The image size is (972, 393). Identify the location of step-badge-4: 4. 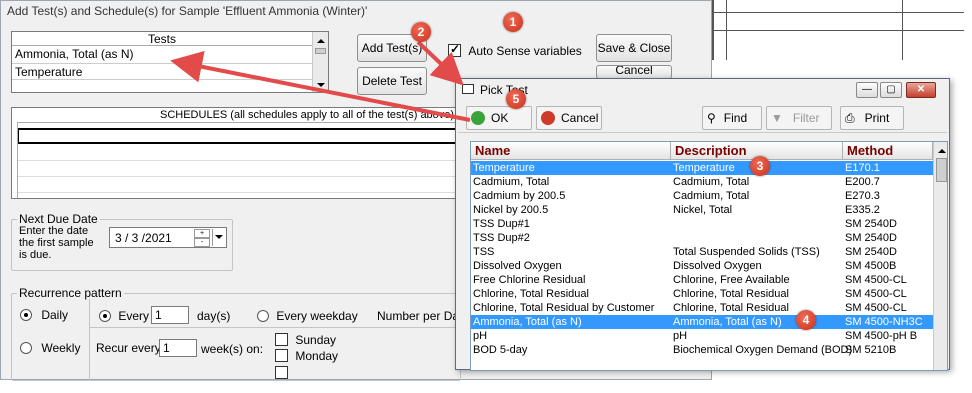
(806, 320).